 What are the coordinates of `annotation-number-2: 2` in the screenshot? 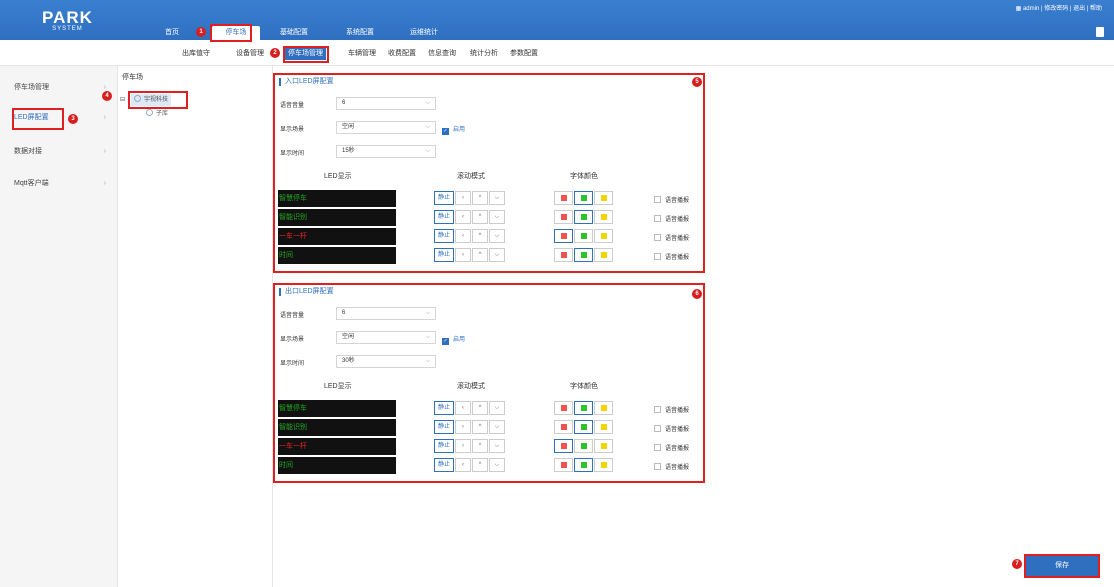 It's located at (275, 53).